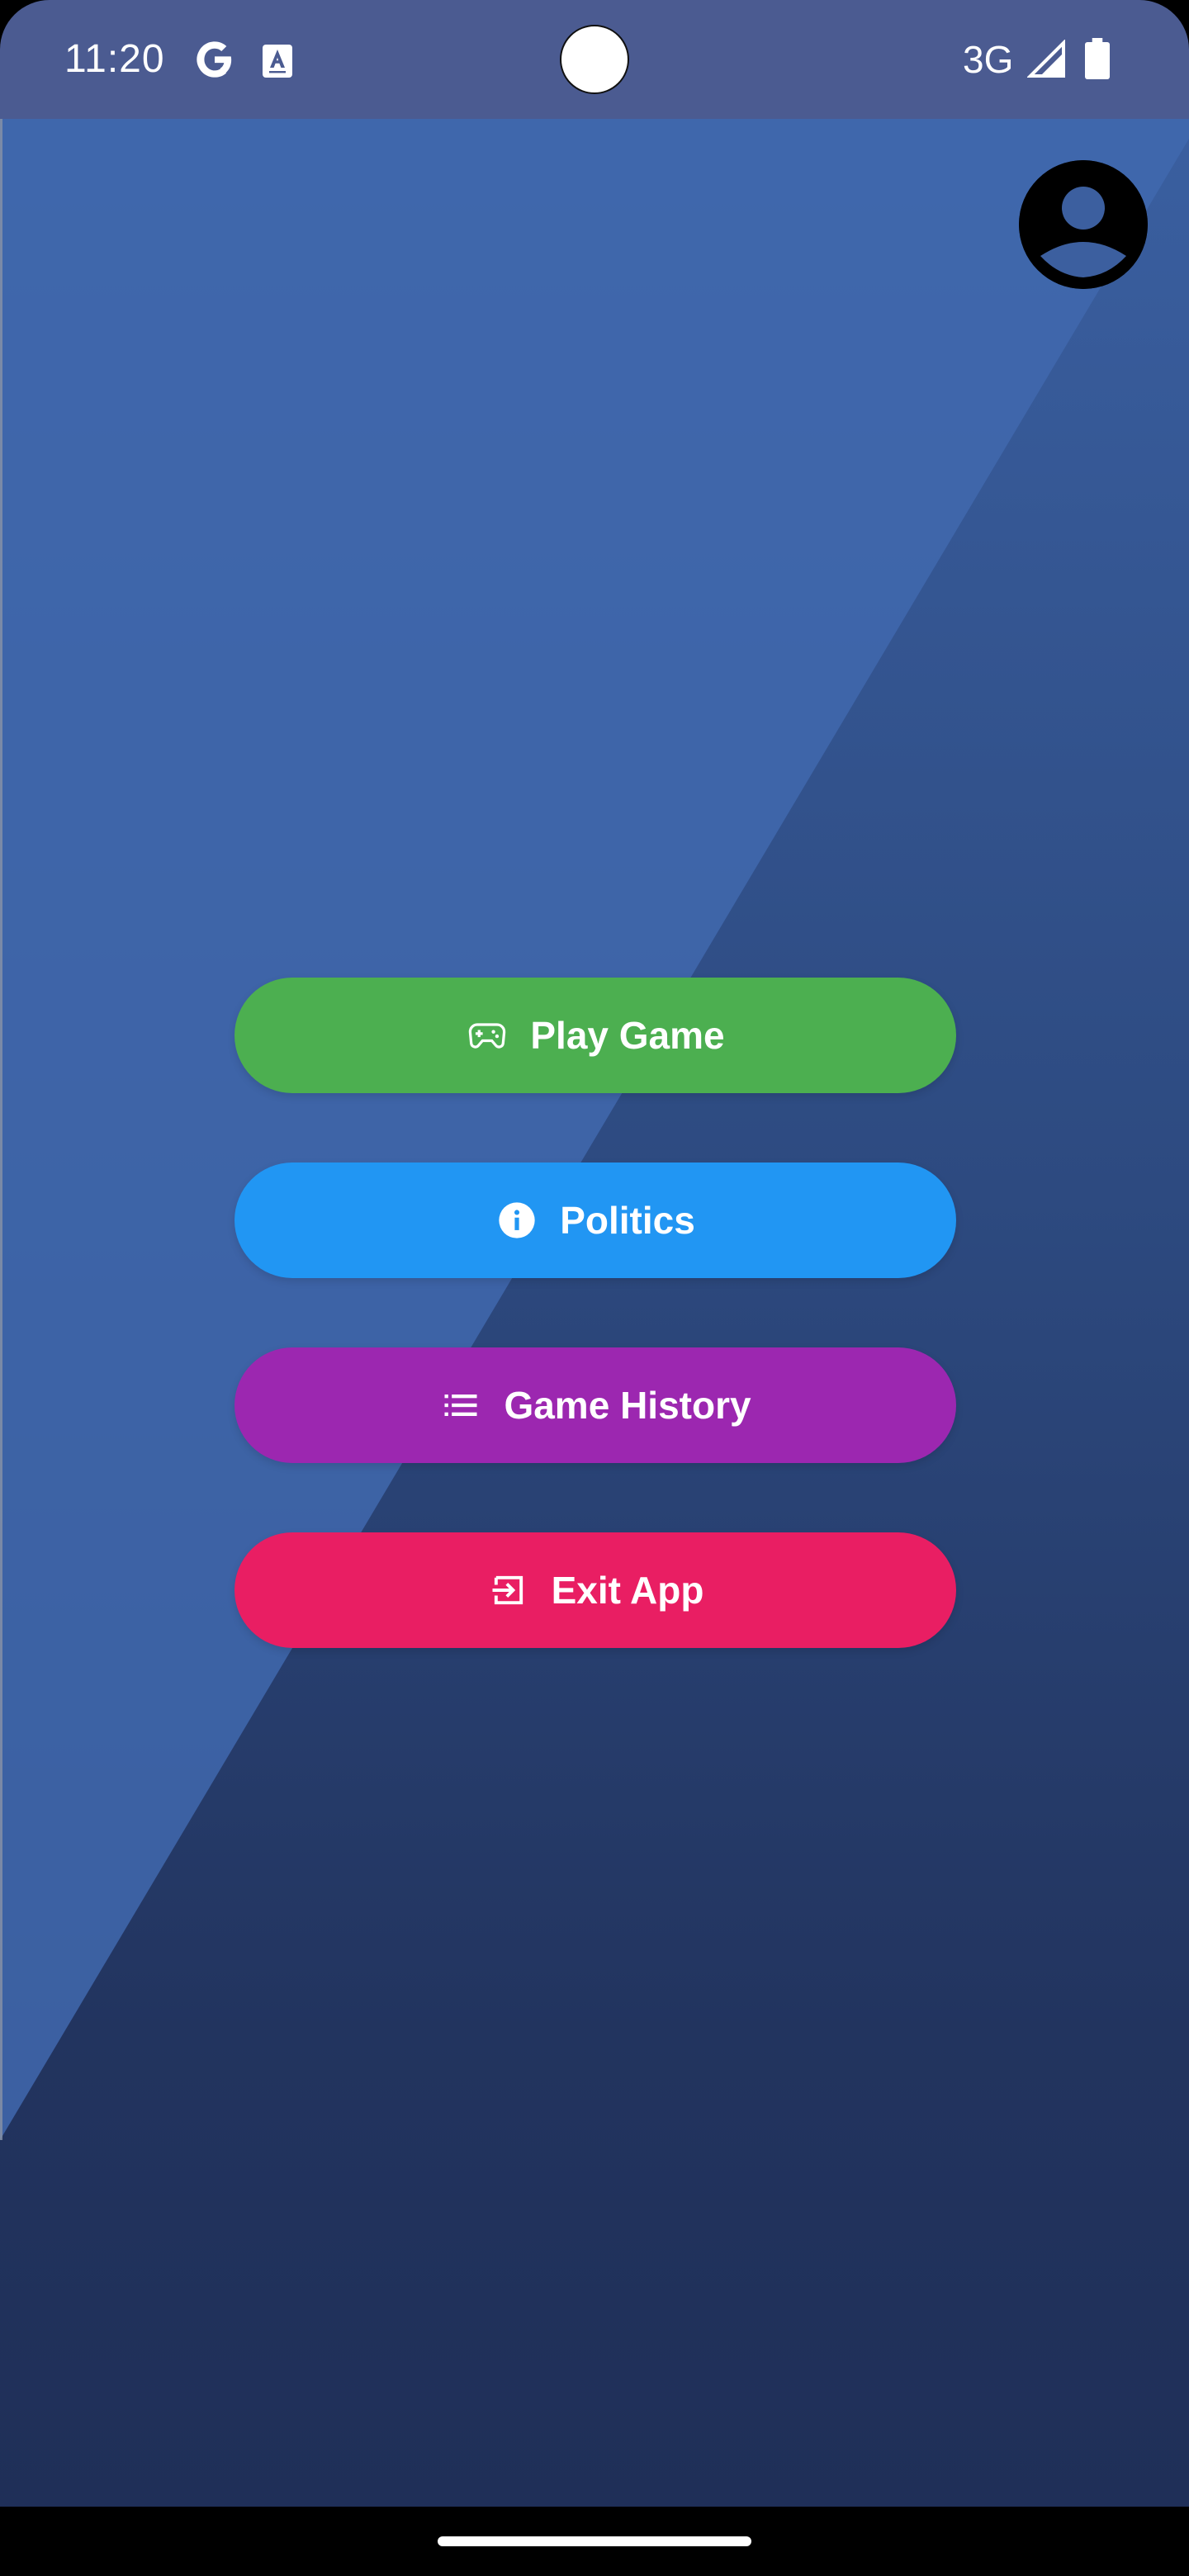  Describe the element at coordinates (627, 1220) in the screenshot. I see `politics-label: Politics` at that location.